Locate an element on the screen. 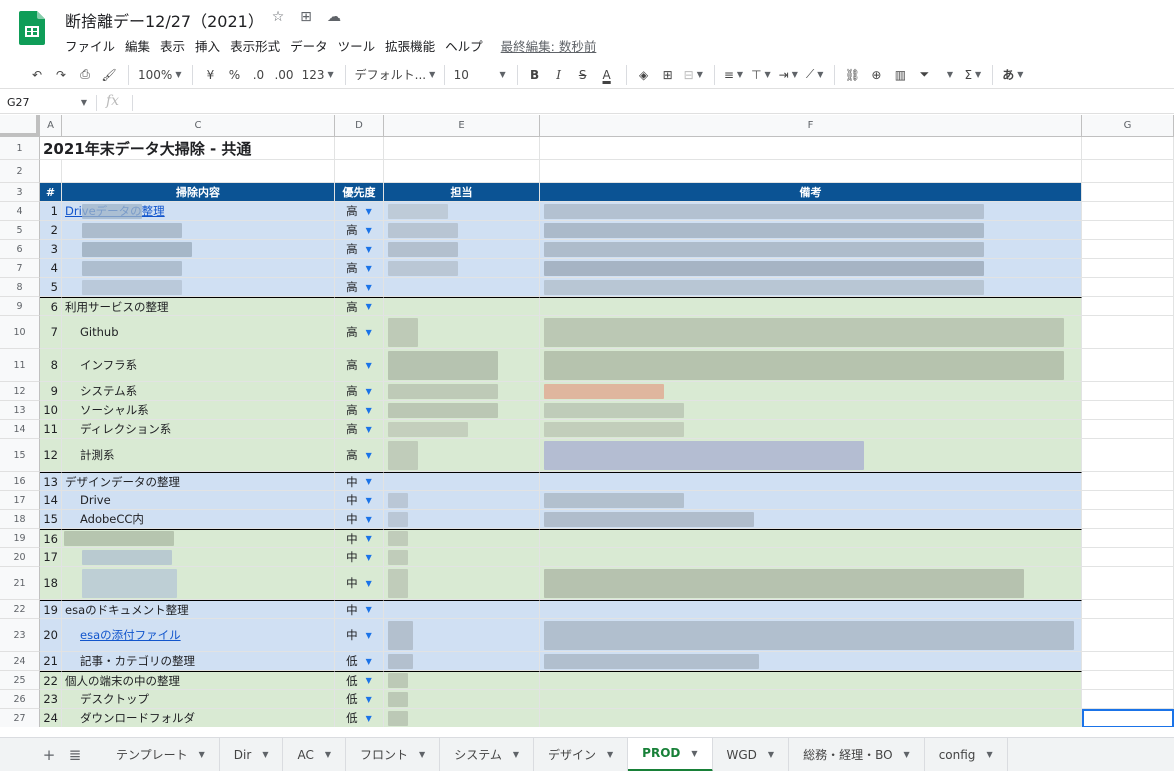 This screenshot has height=771, width=1174. menu-file: ファイル is located at coordinates (92, 45).